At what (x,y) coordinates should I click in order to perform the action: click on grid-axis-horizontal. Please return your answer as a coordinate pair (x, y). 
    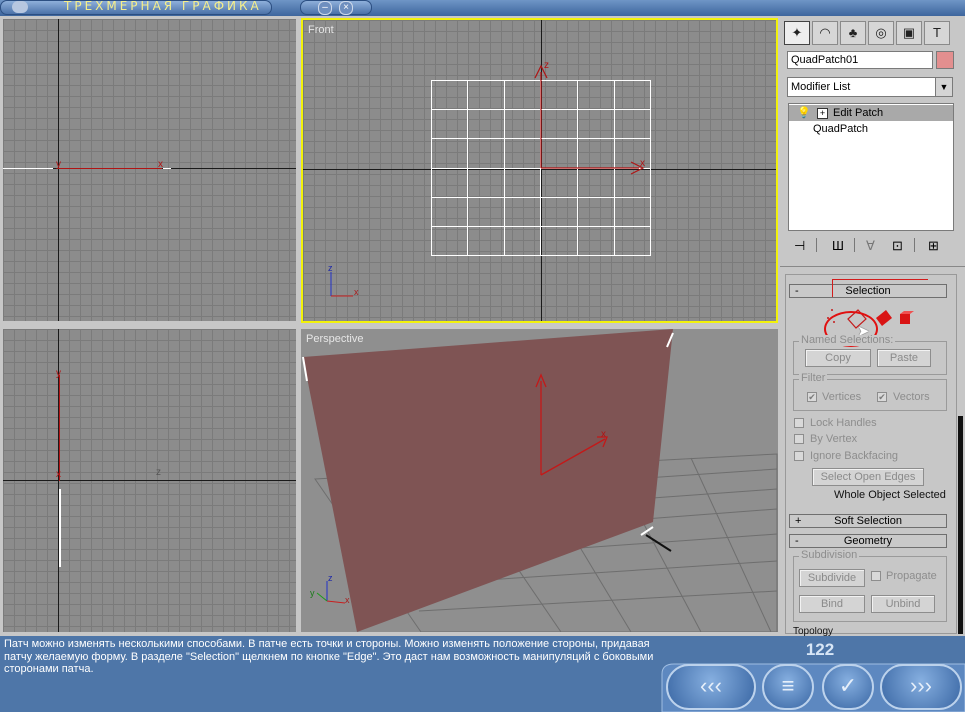
    Looking at the image, I should click on (149, 480).